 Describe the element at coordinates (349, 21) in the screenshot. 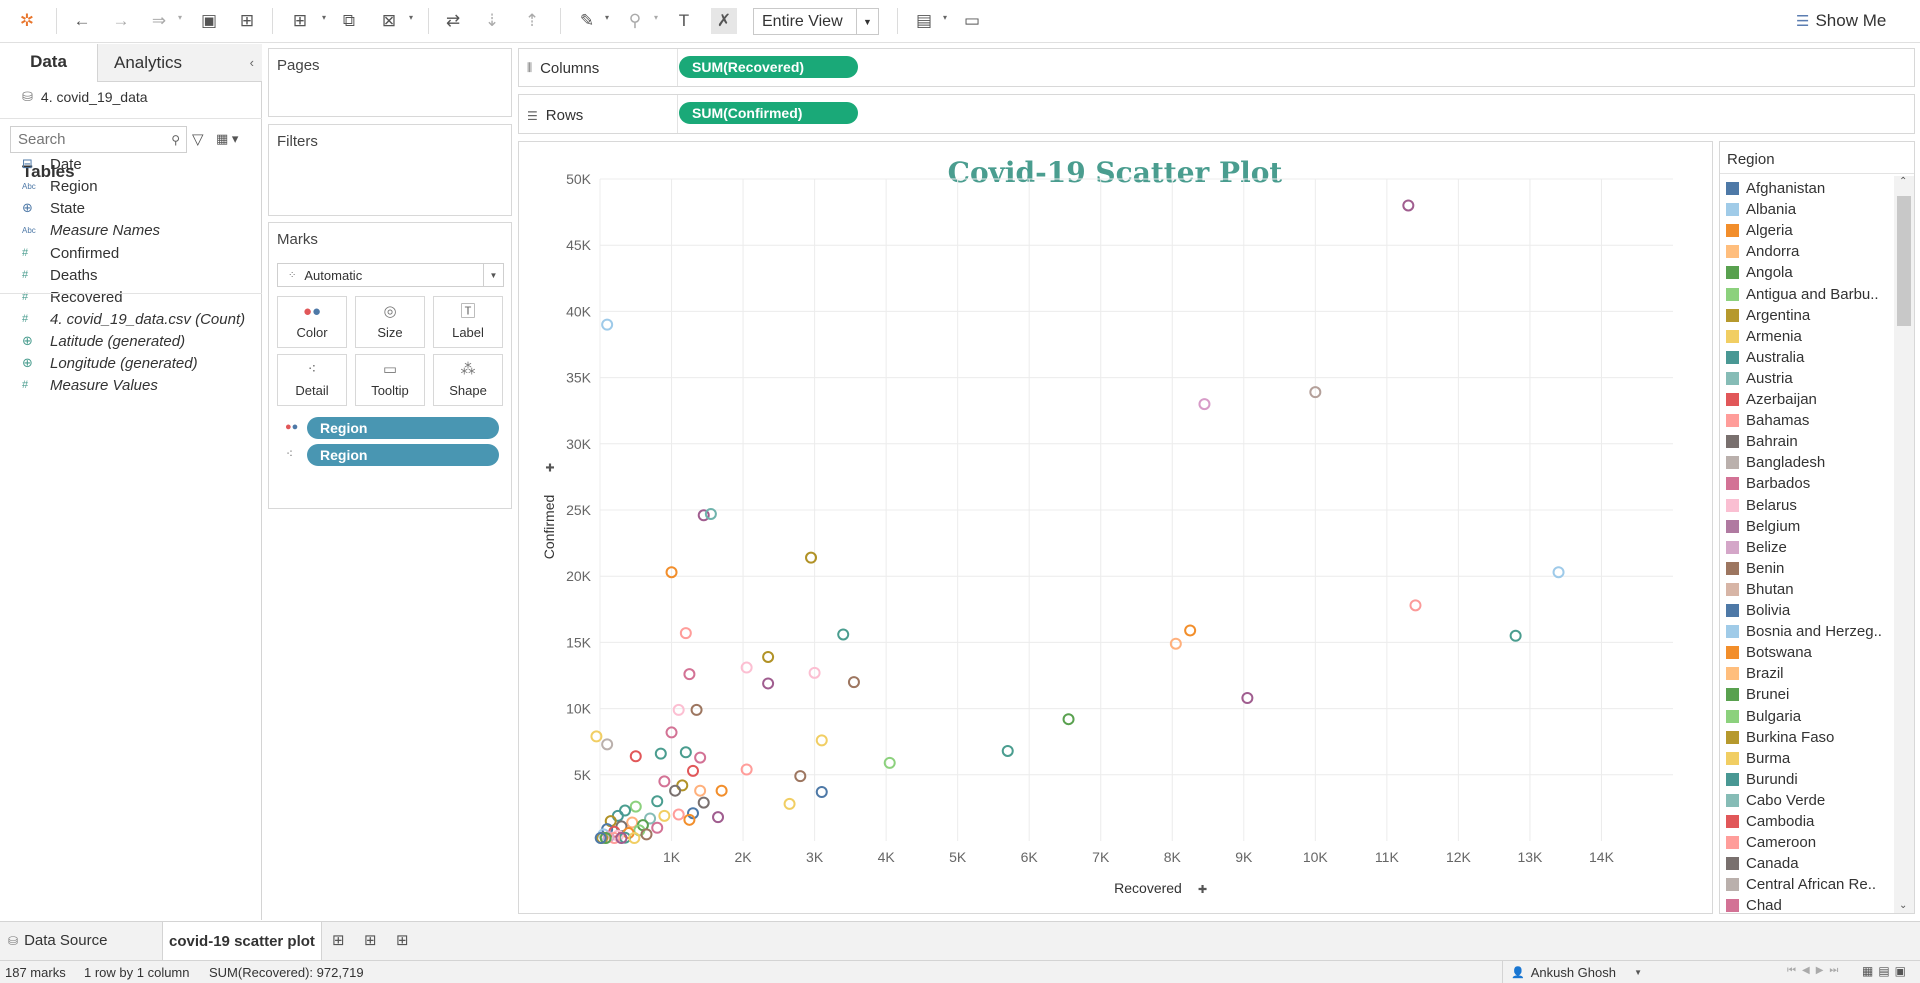

I see `duplicate-sheet-icon: ⧉` at that location.